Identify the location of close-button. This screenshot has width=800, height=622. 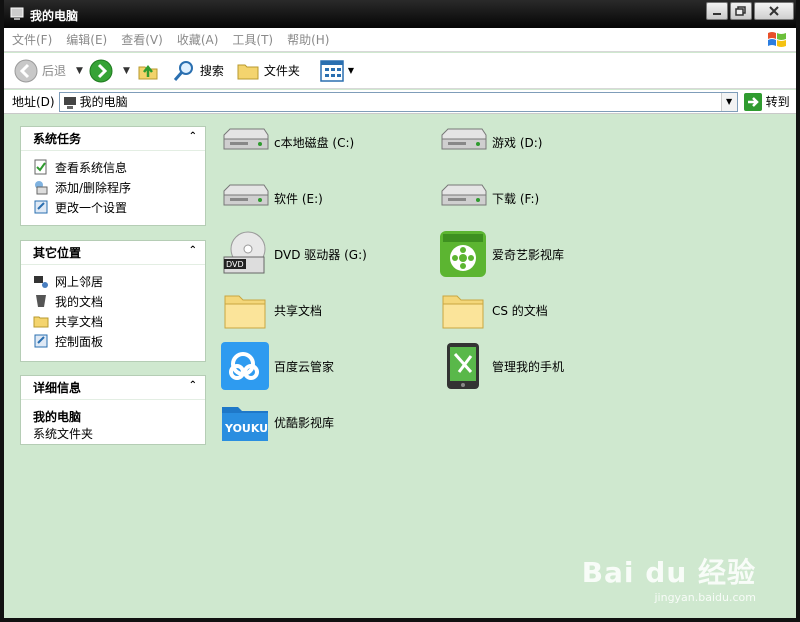
(774, 11).